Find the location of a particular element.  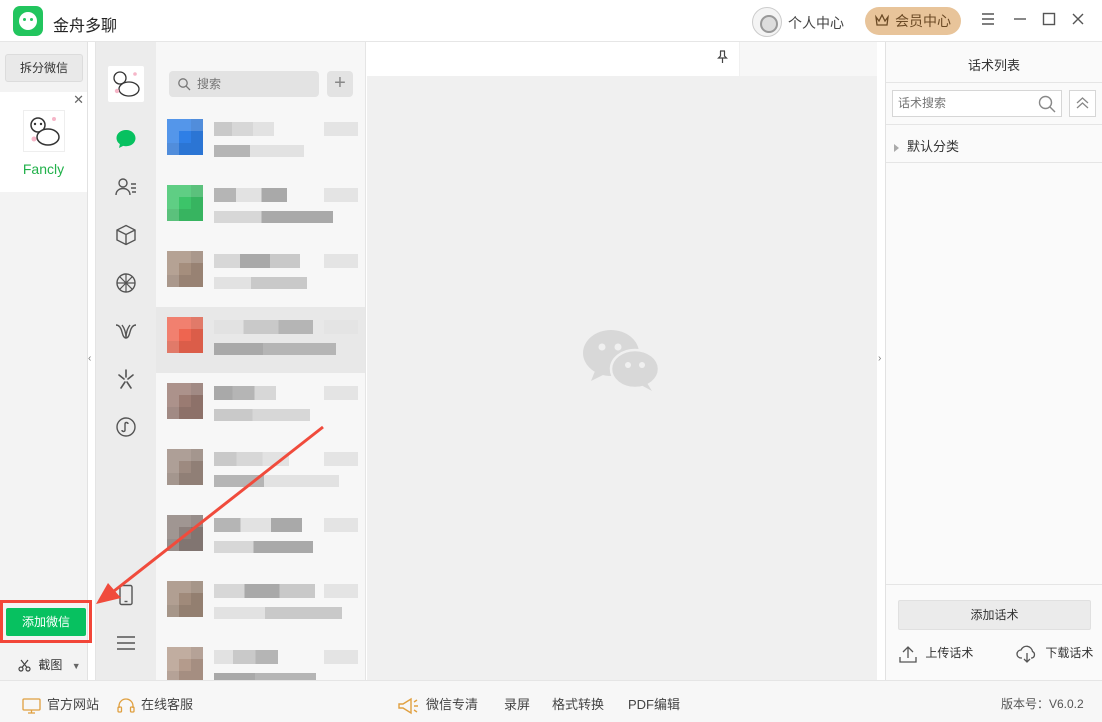

cloud-download-icon is located at coordinates (1026, 654).